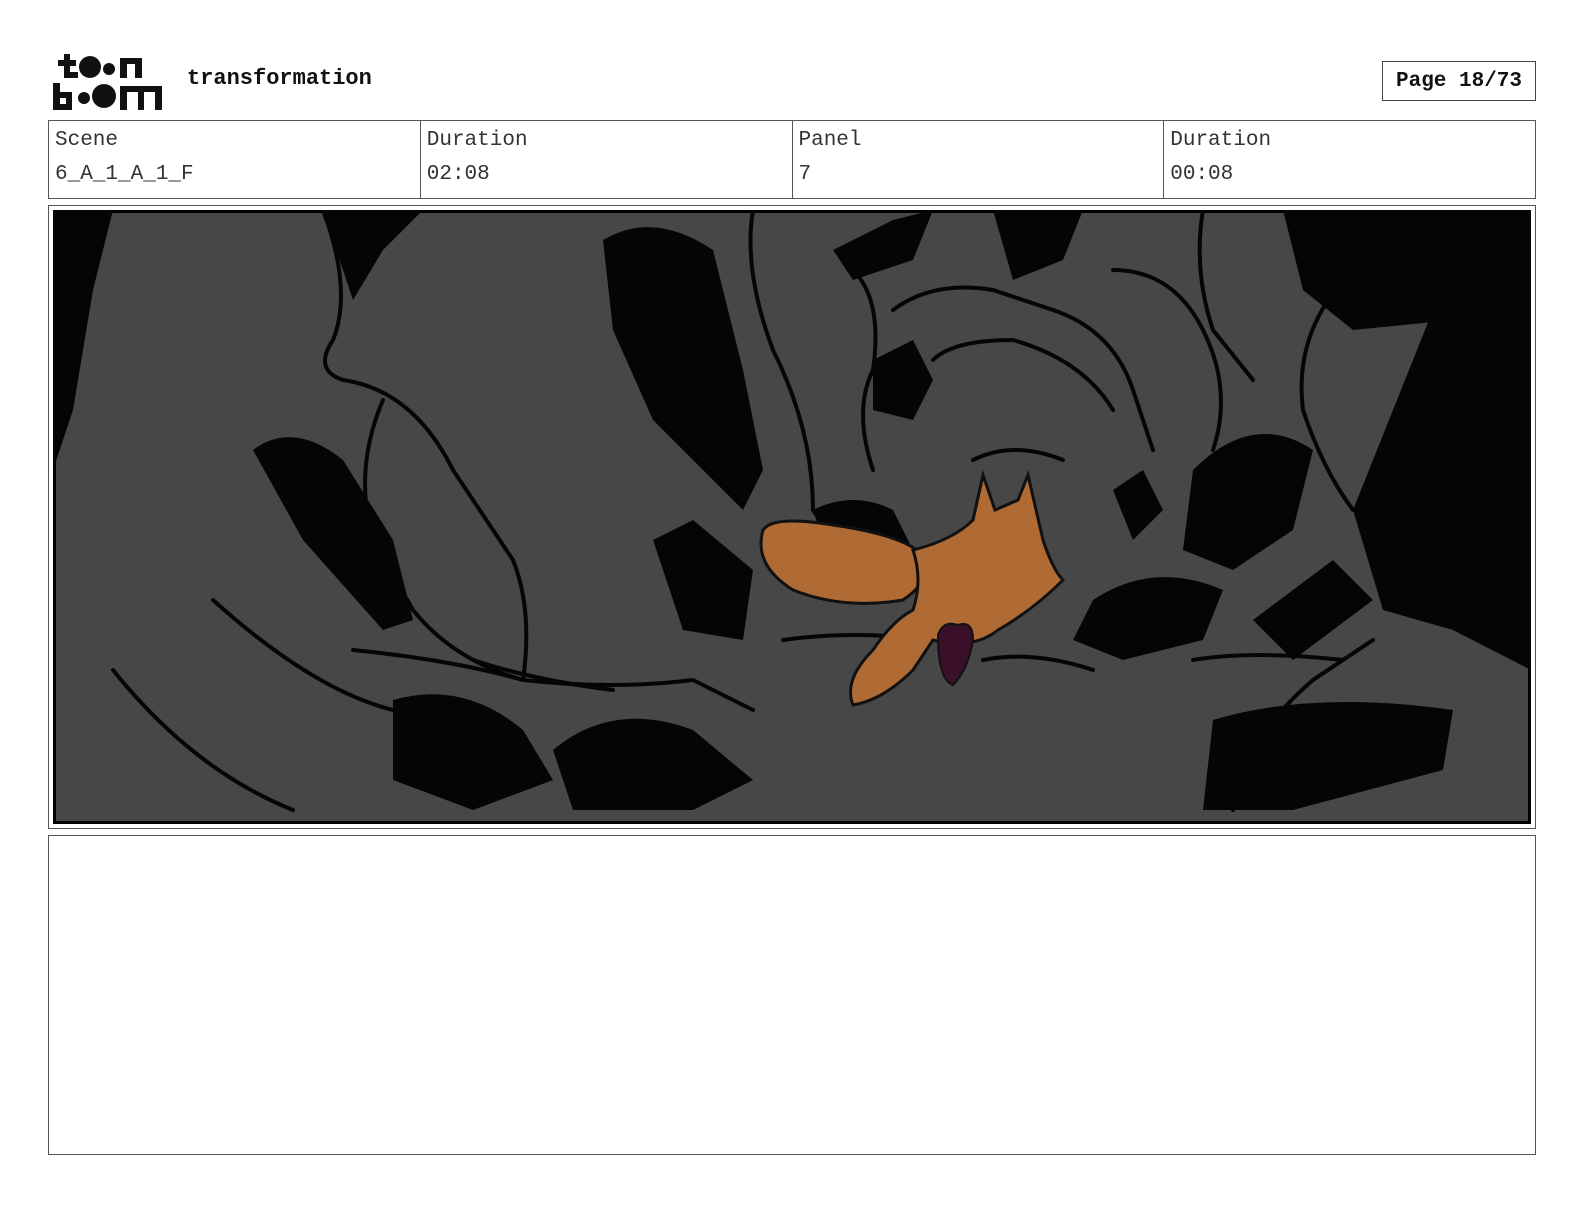 This screenshot has height=1224, width=1584. I want to click on toon-boom-logo, so click(107, 82).